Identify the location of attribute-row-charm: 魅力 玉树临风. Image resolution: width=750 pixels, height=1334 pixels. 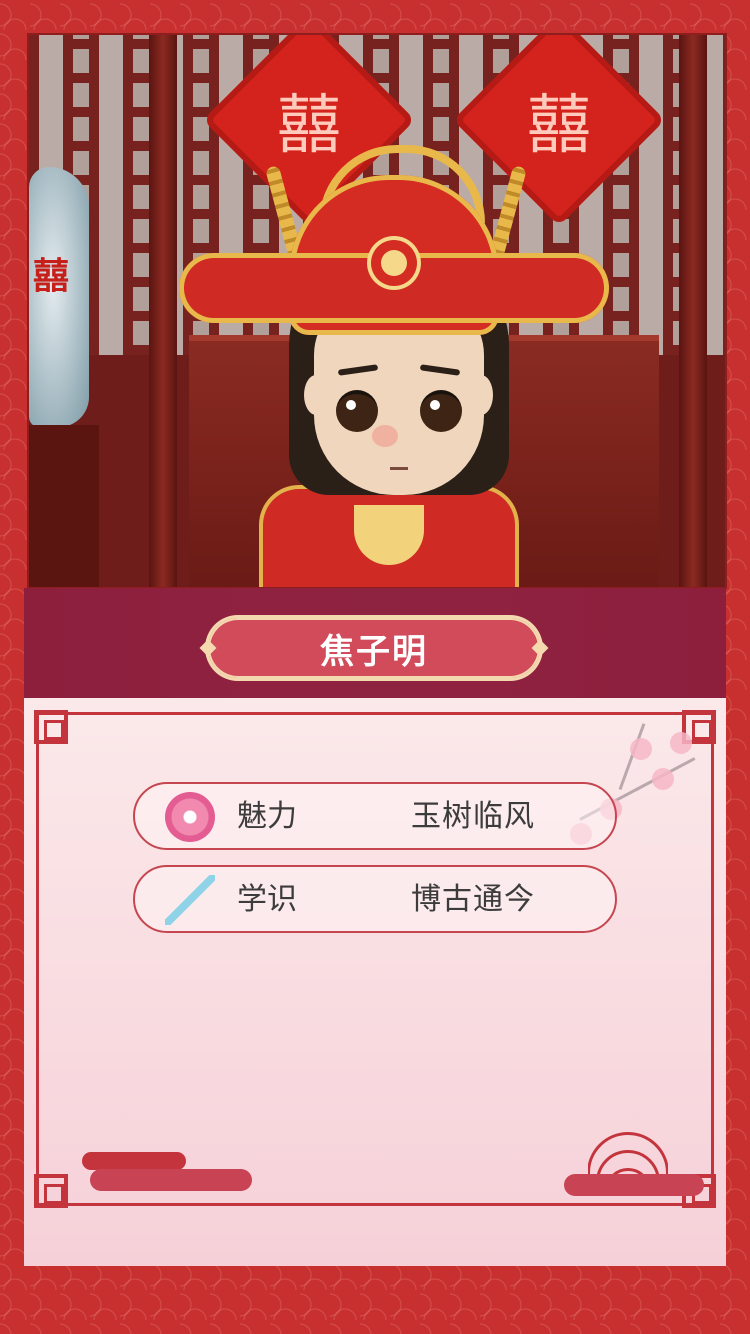
(375, 816).